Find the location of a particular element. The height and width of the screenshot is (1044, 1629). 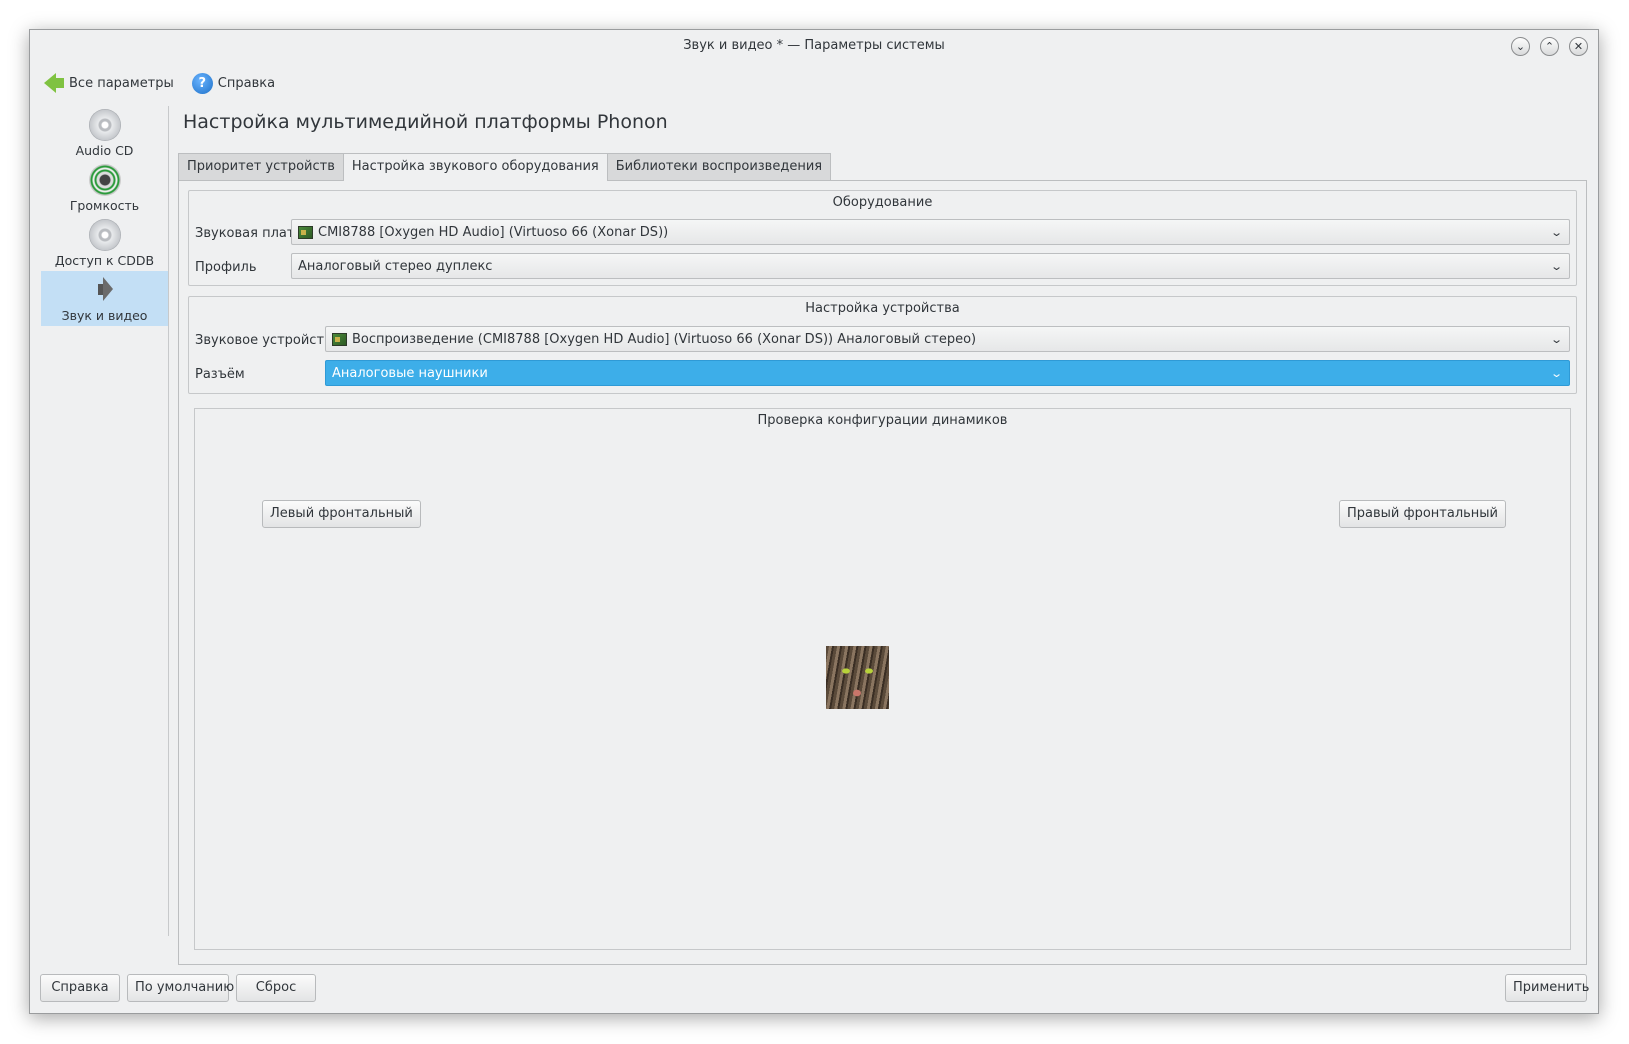

toolbar: Все параметры ? Справка is located at coordinates (159, 83).